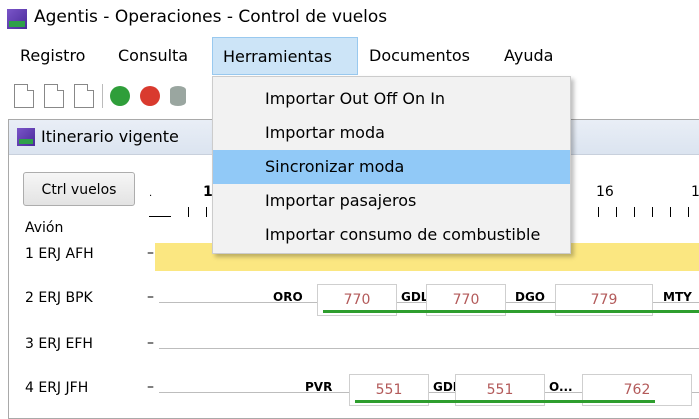 This screenshot has height=419, width=699. I want to click on properties-document-icon, so click(84, 96).